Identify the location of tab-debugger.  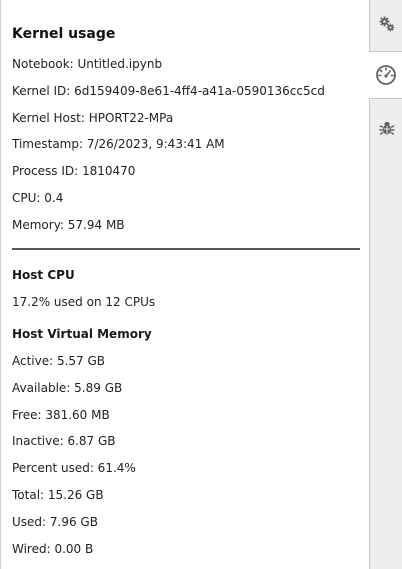
(386, 128).